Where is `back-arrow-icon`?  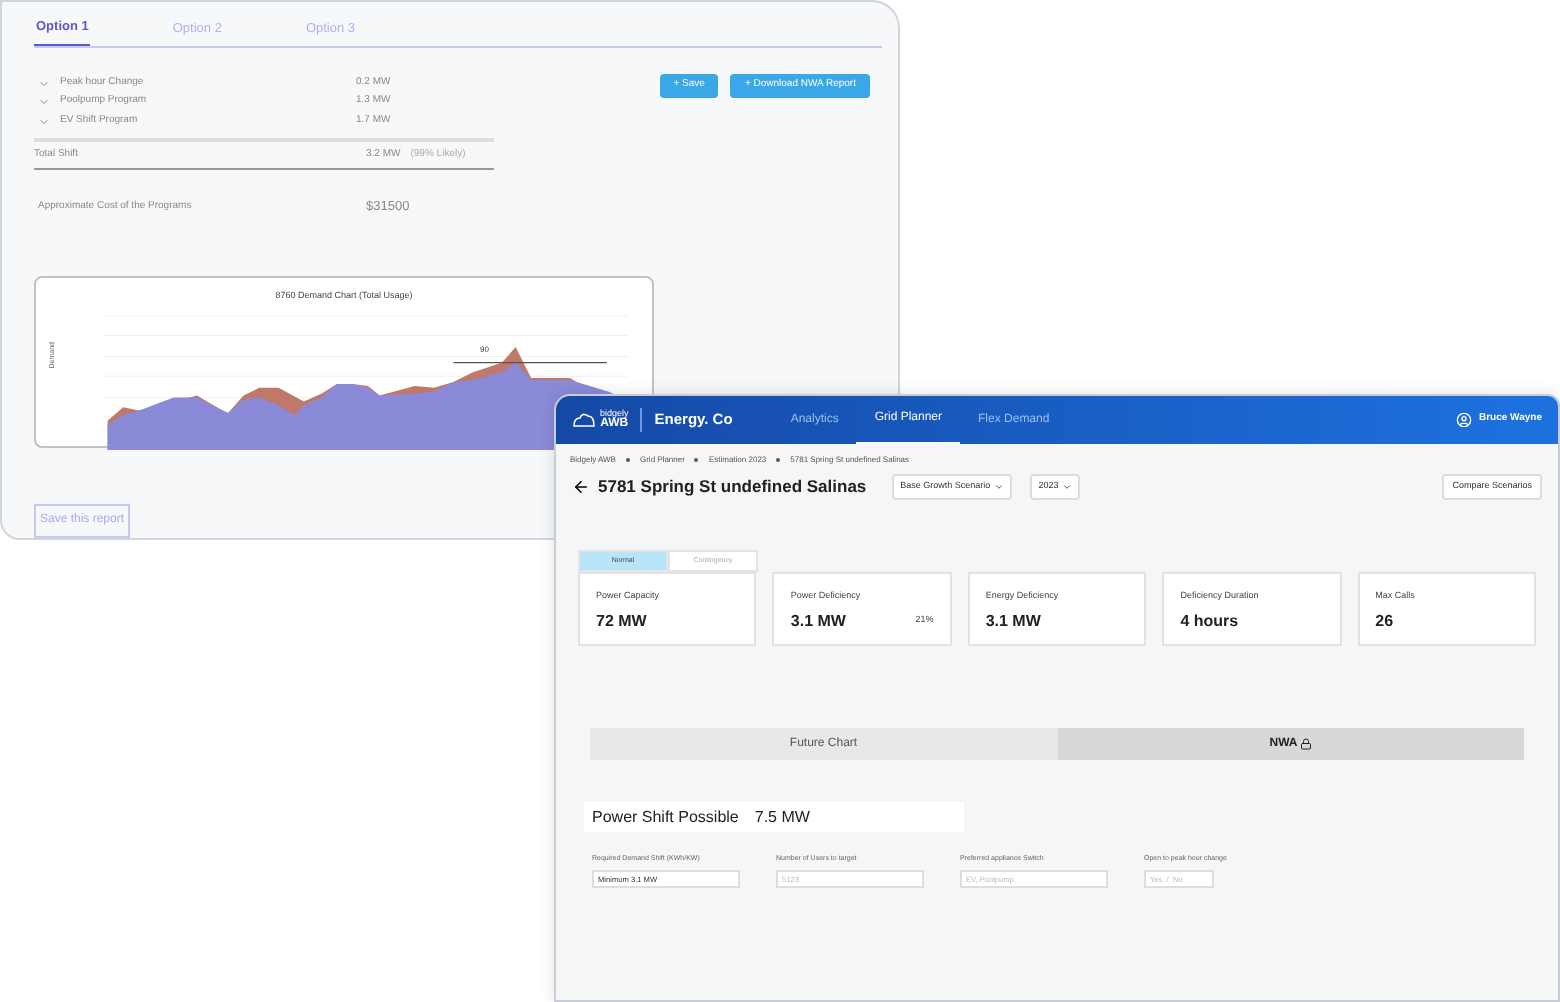
back-arrow-icon is located at coordinates (581, 487).